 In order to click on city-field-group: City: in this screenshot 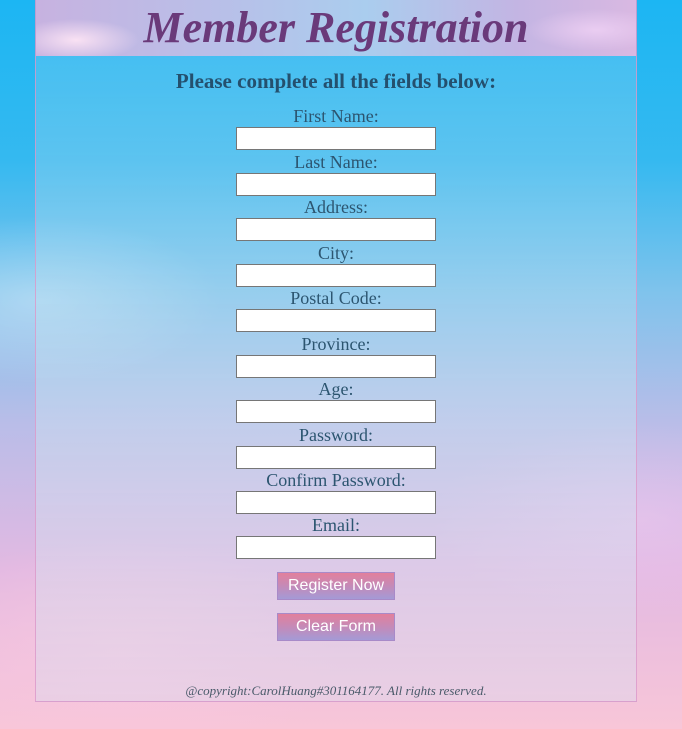, I will do `click(336, 266)`.